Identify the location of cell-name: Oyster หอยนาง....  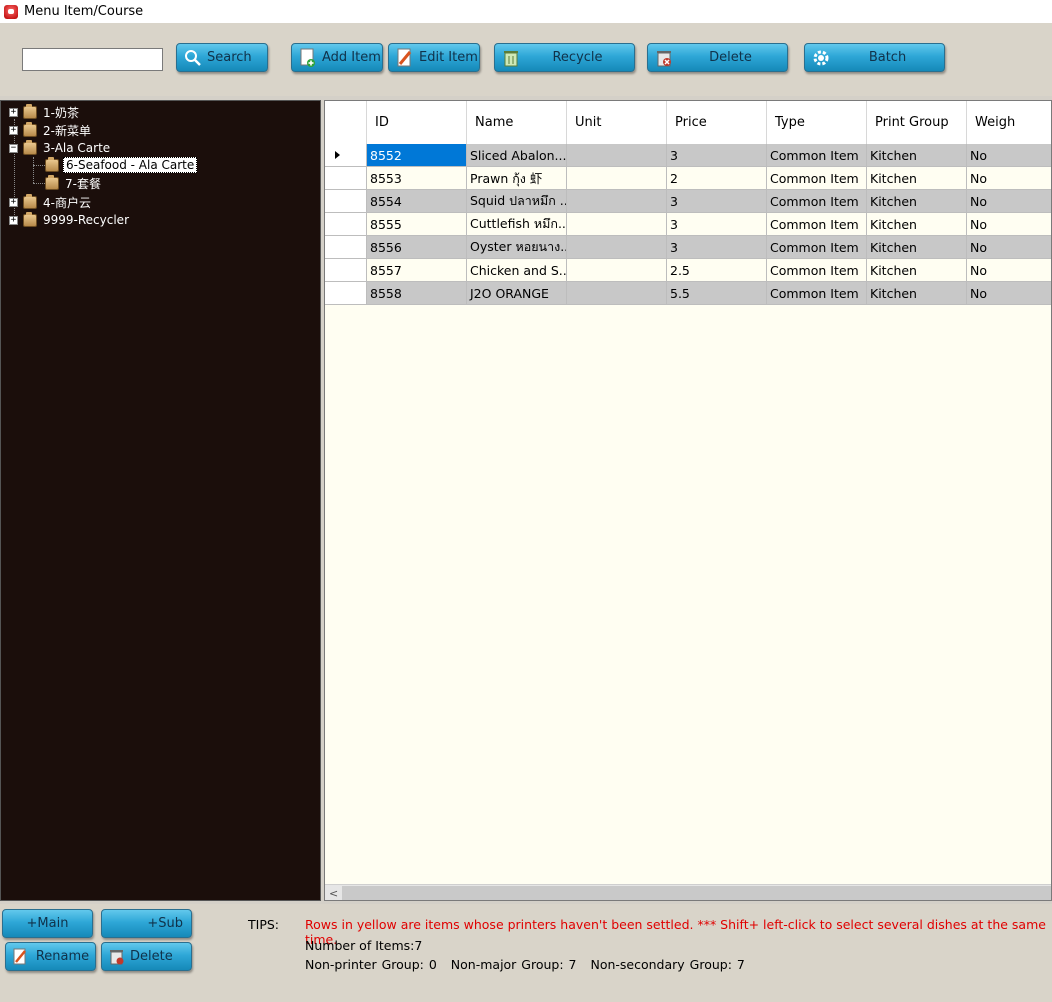
(517, 247).